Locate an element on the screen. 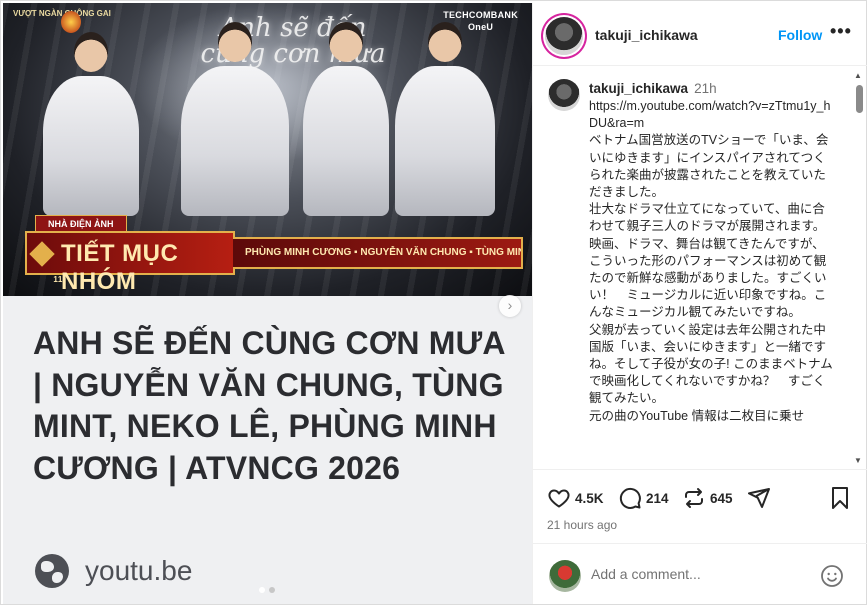  next-media-button: › is located at coordinates (510, 306).